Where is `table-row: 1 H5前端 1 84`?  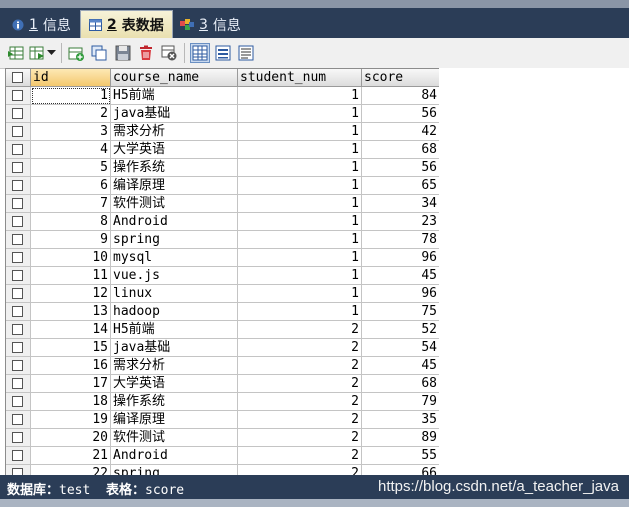
table-row: 1 H5前端 1 84 is located at coordinates (223, 96).